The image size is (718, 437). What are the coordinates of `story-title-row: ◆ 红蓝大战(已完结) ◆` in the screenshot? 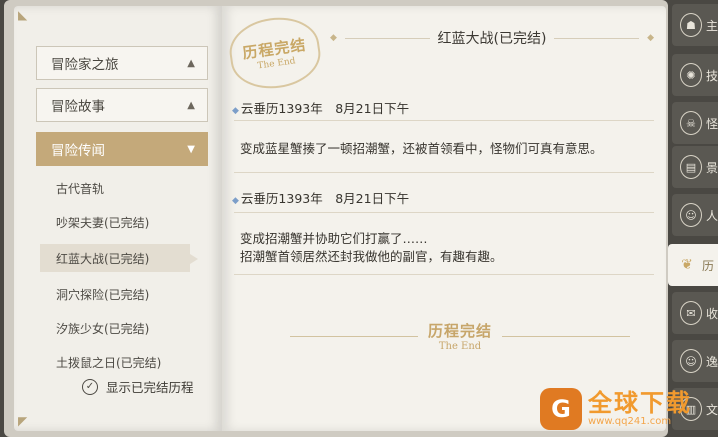 It's located at (492, 38).